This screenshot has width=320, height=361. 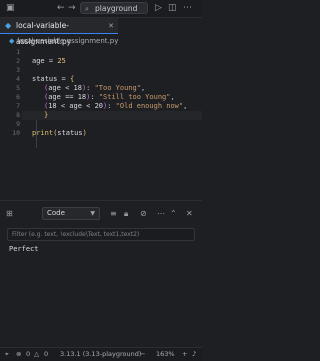 What do you see at coordinates (38, 61) in the screenshot?
I see `code-token: age` at bounding box center [38, 61].